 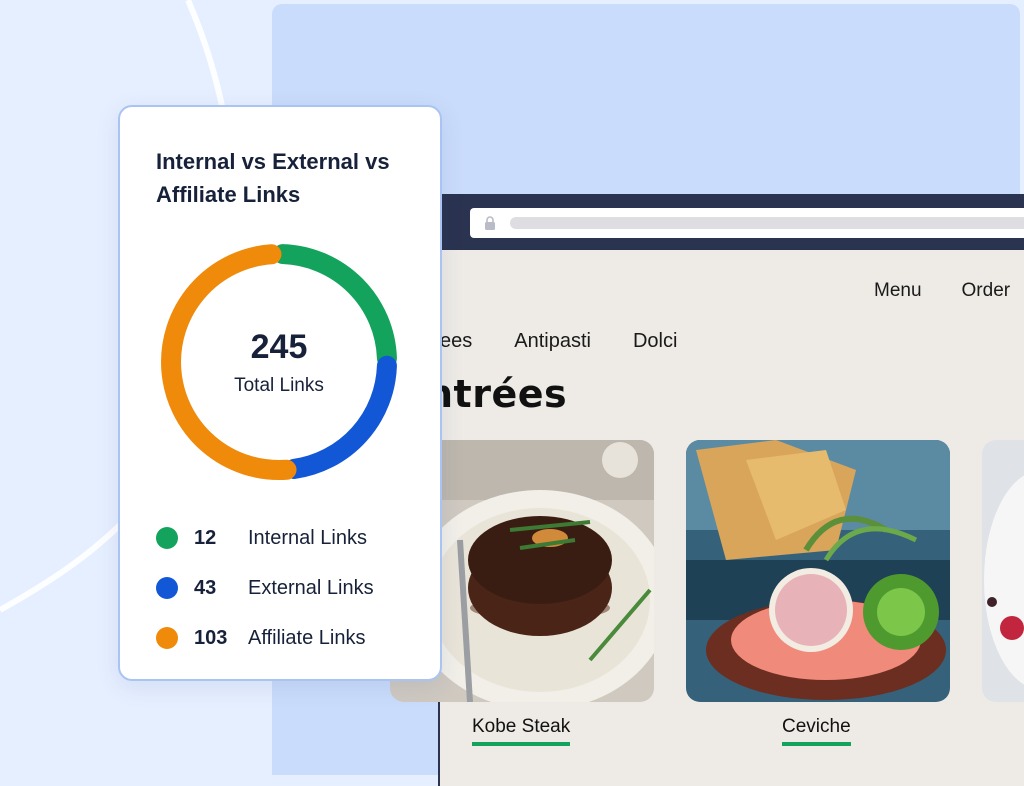 What do you see at coordinates (211, 637) in the screenshot?
I see `legend-count: 103` at bounding box center [211, 637].